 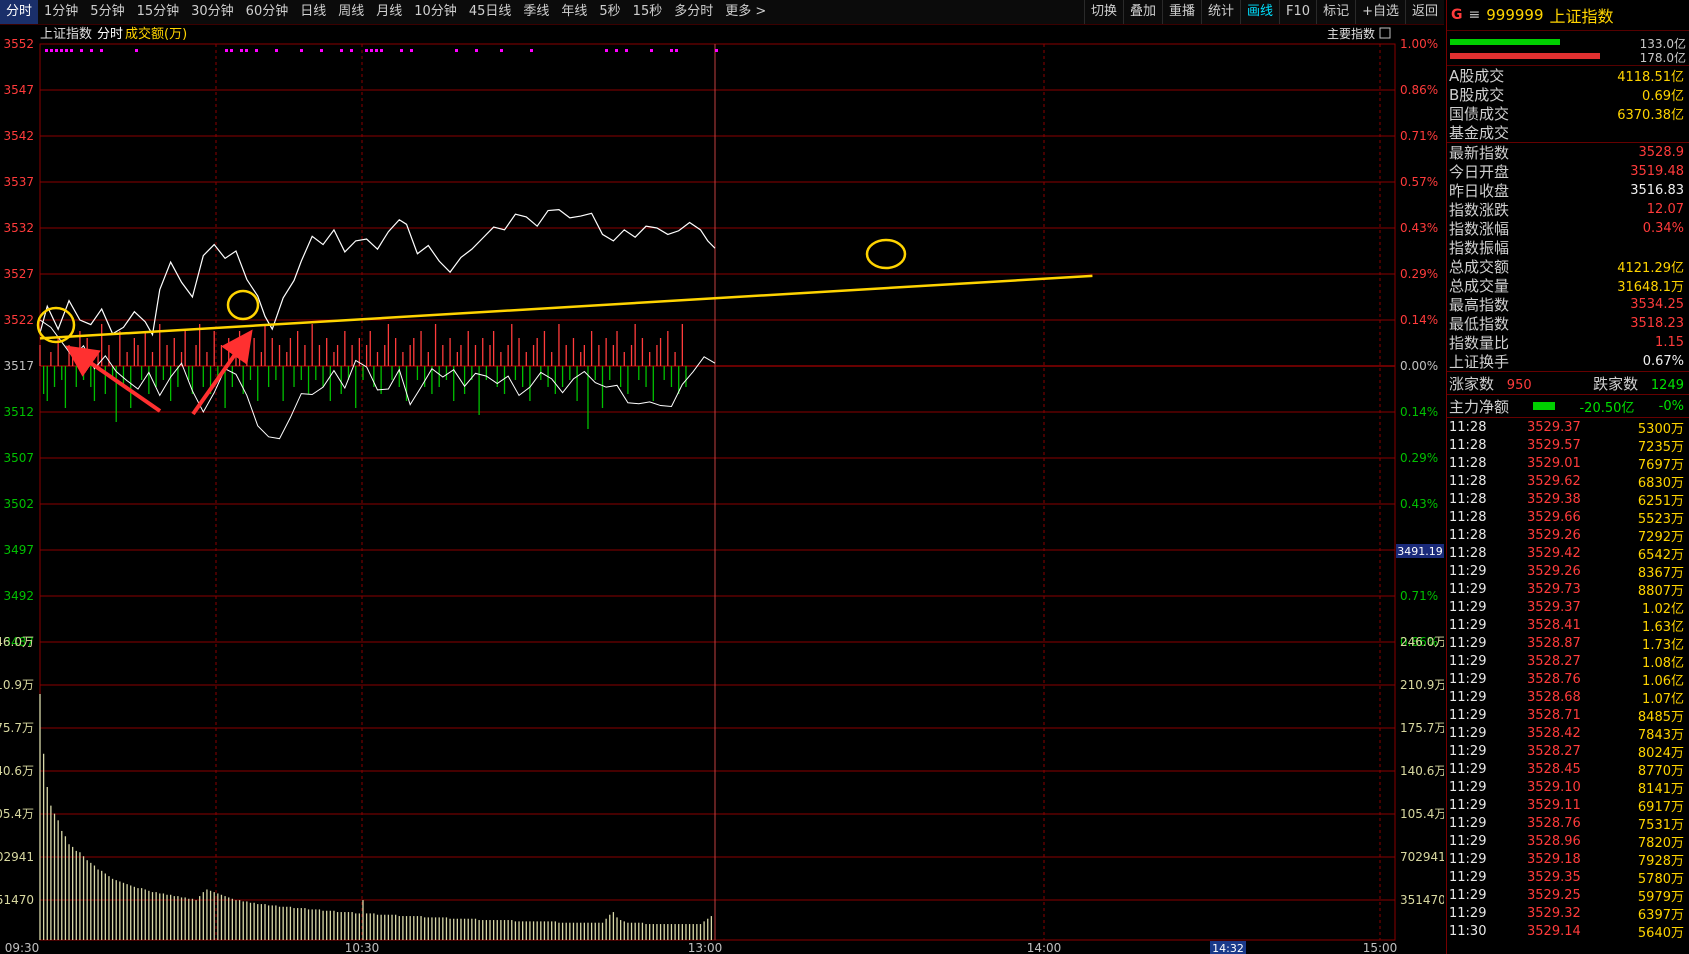 I want to click on timeframe-tab-6: 日线, so click(x=313, y=12).